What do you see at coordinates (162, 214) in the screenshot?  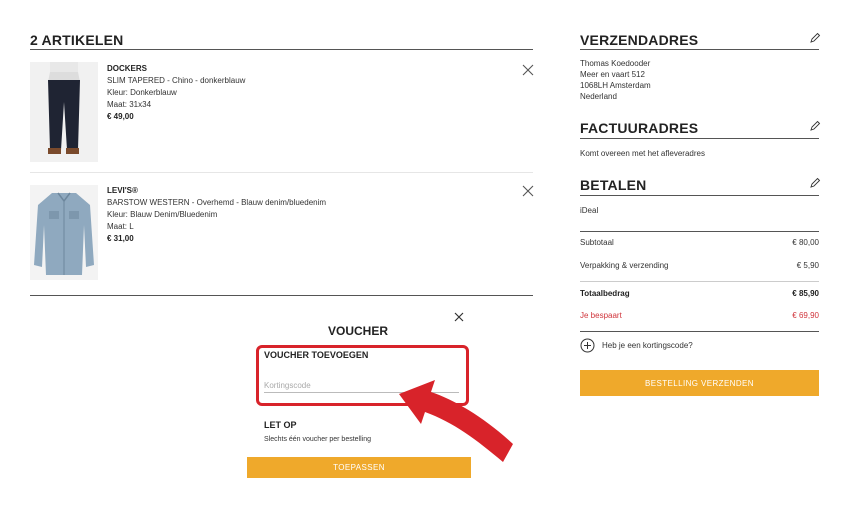 I see `product-color: Kleur: Blauw Denim/Bluedenim` at bounding box center [162, 214].